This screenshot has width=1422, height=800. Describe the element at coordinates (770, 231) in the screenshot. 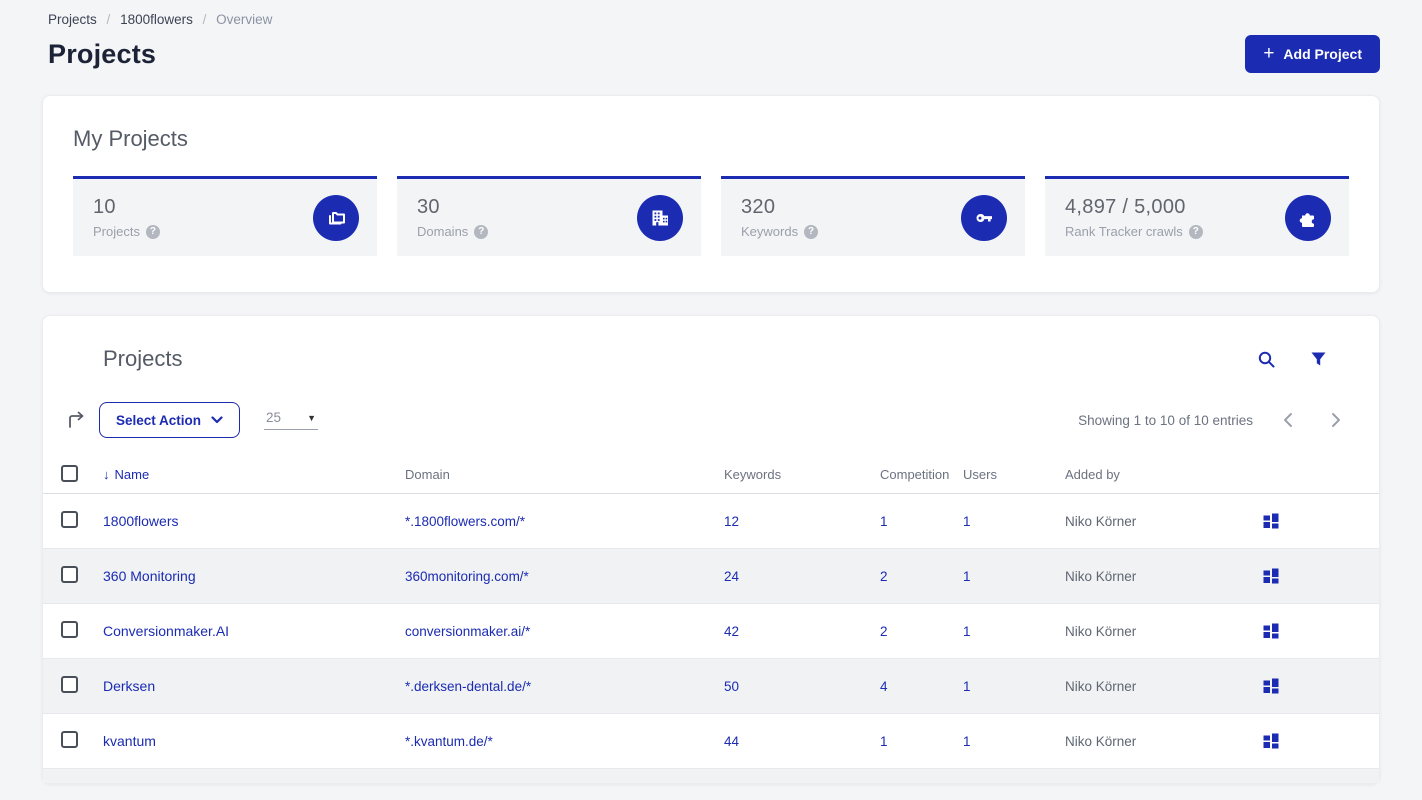

I see `stat-keywords-label: Keywords` at that location.